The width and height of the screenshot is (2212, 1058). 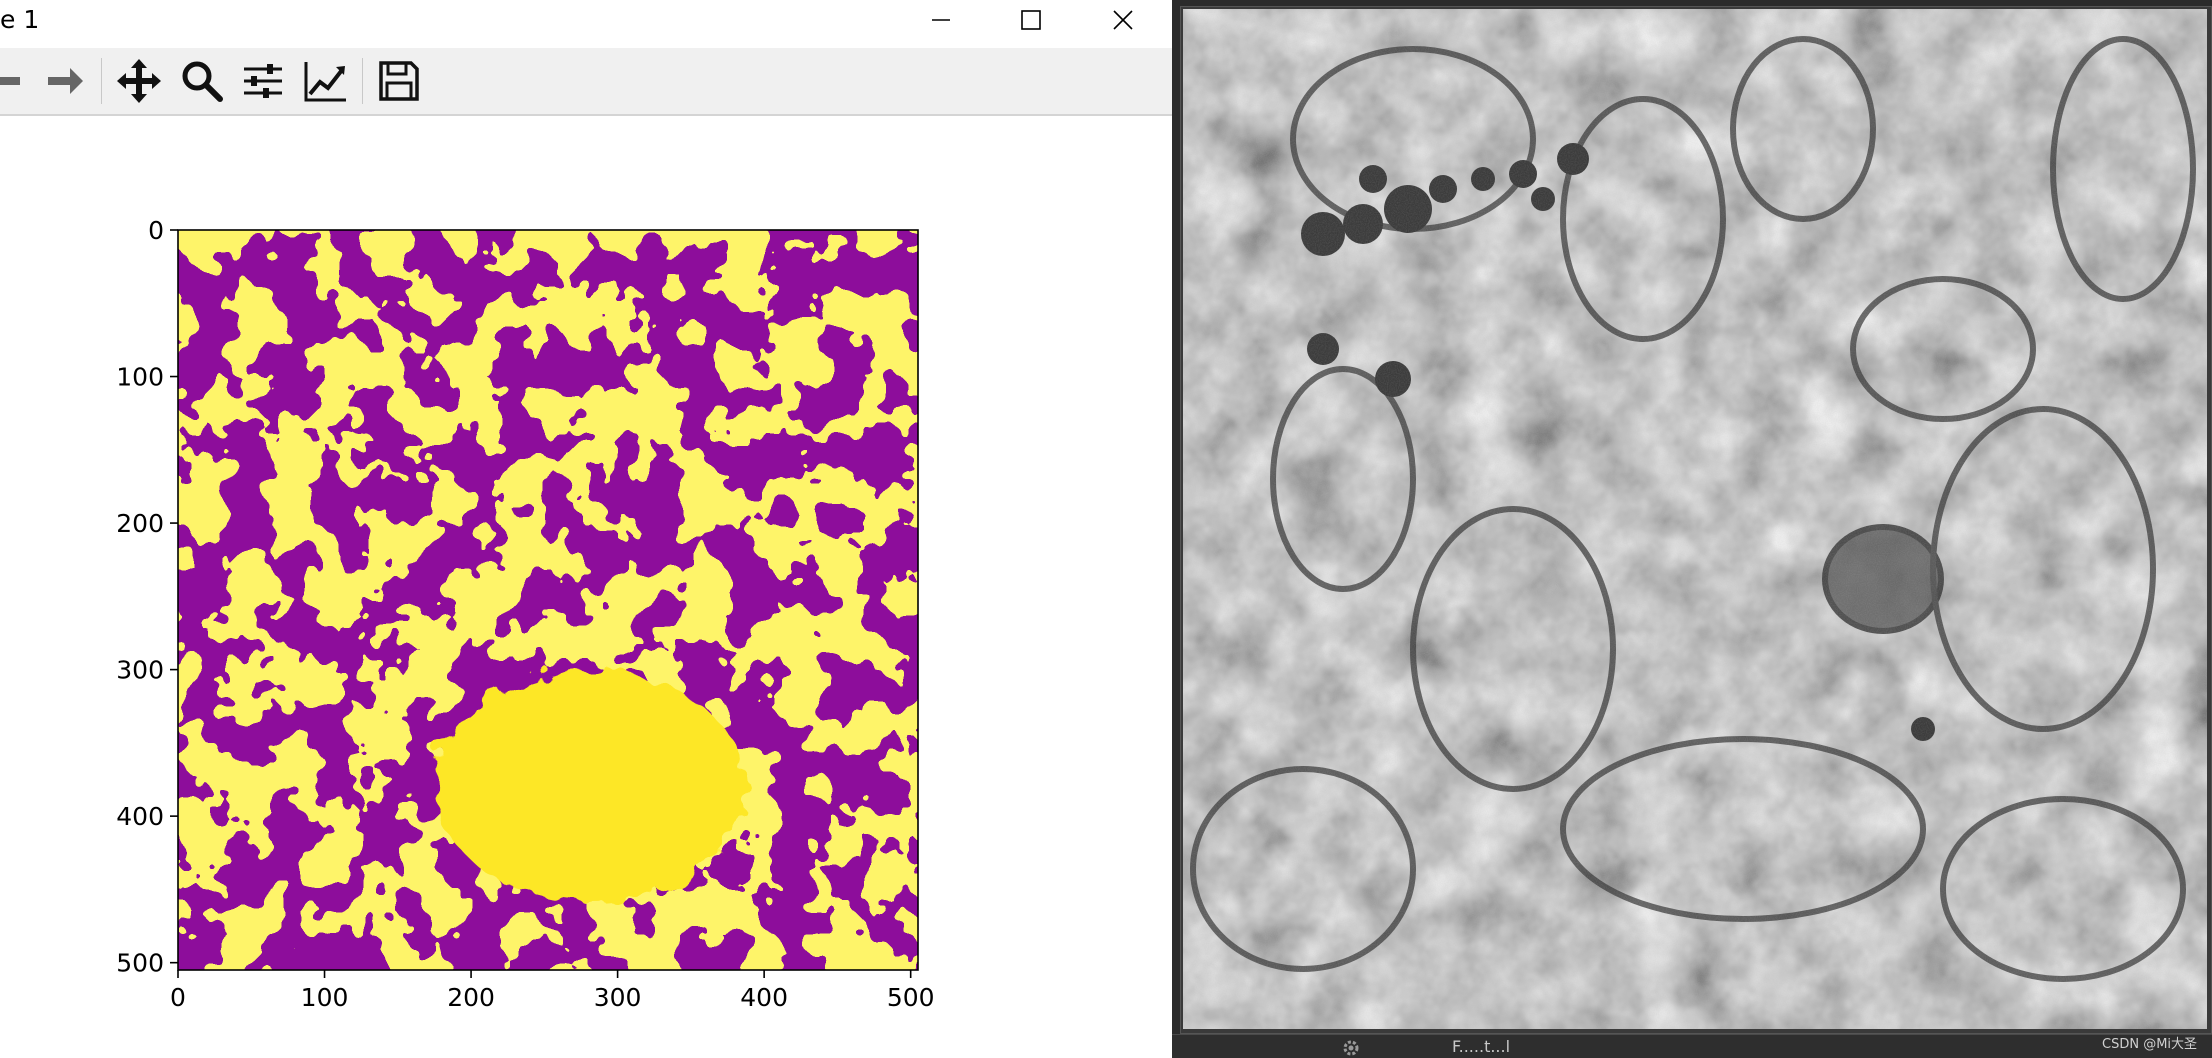 I want to click on floppy-disk-icon, so click(x=399, y=81).